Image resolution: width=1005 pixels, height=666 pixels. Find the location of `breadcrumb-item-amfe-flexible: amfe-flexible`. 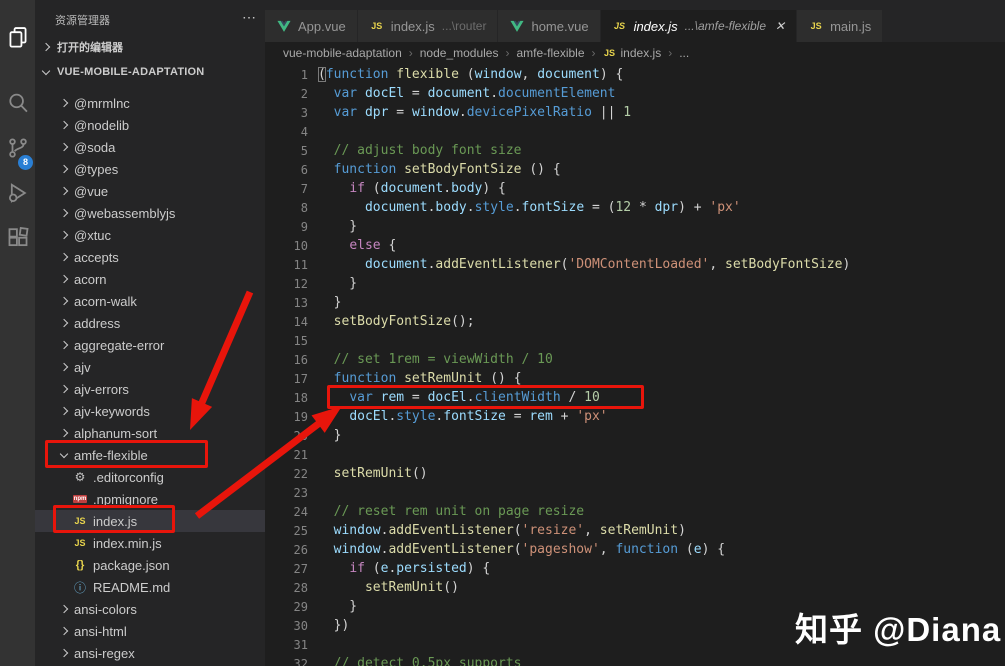

breadcrumb-item-amfe-flexible: amfe-flexible is located at coordinates (550, 53).